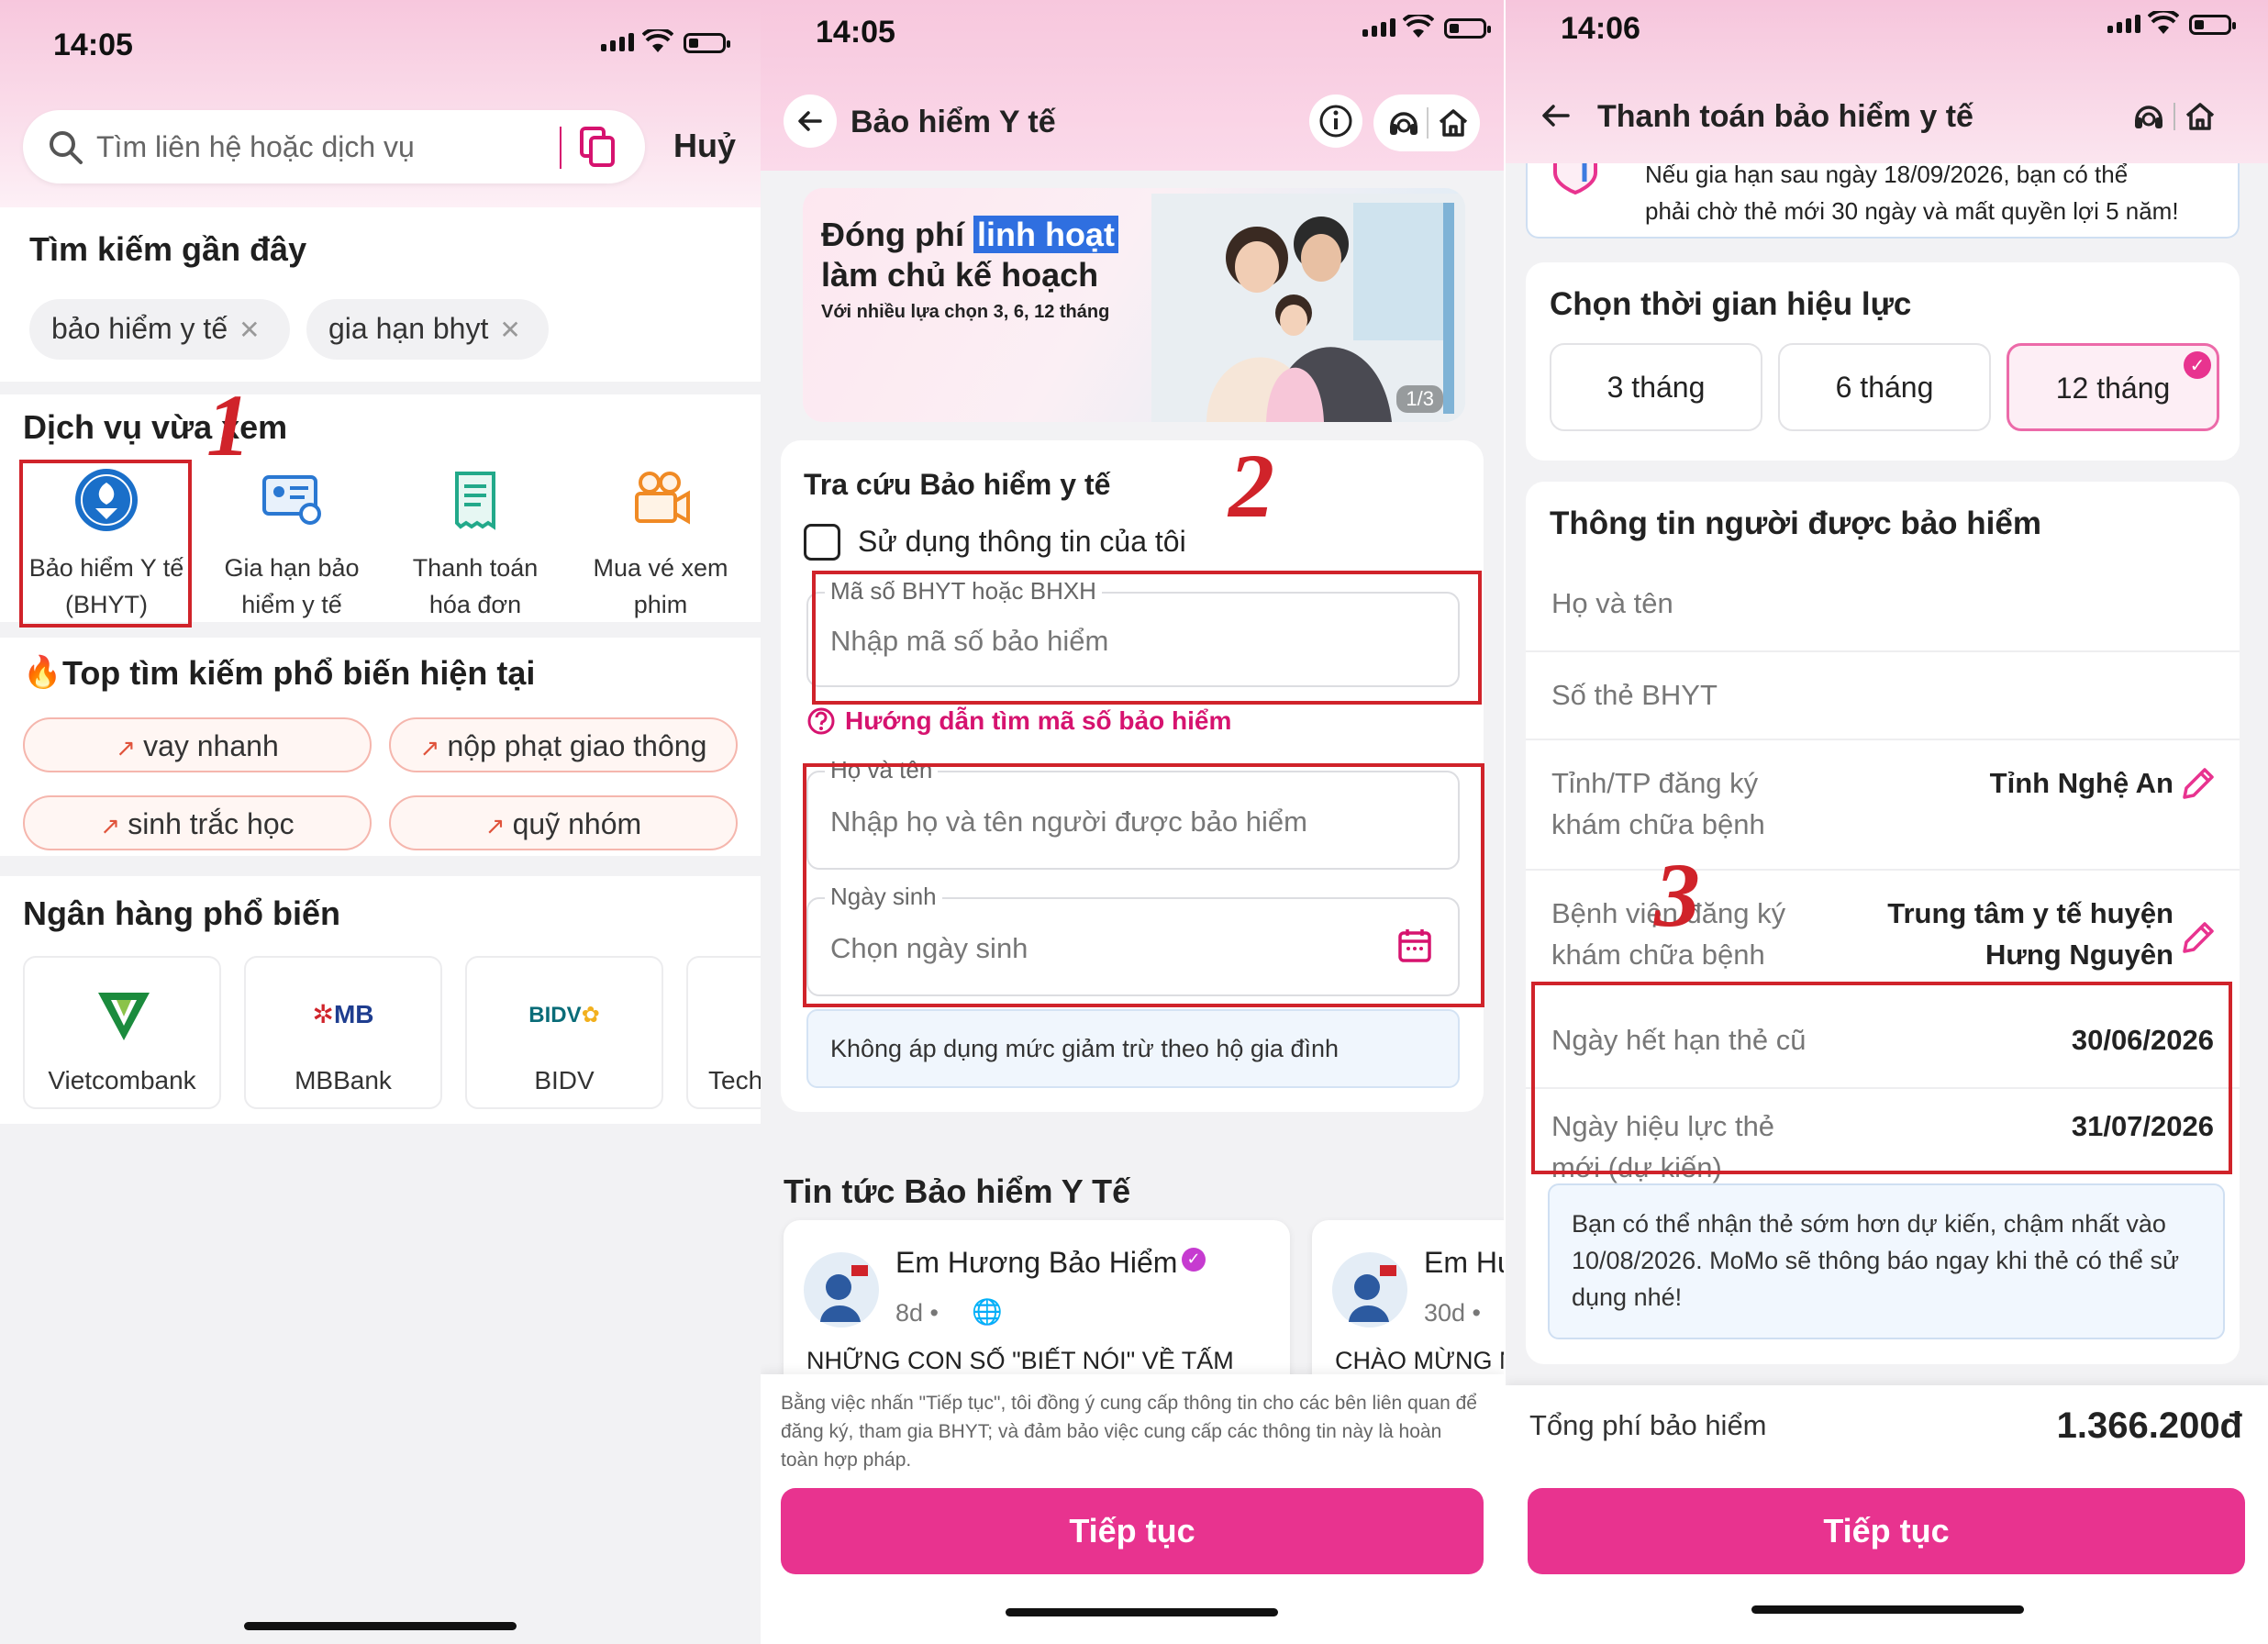 Image resolution: width=2268 pixels, height=1644 pixels. Describe the element at coordinates (122, 1080) in the screenshot. I see `bank-name: Vietcombank` at that location.